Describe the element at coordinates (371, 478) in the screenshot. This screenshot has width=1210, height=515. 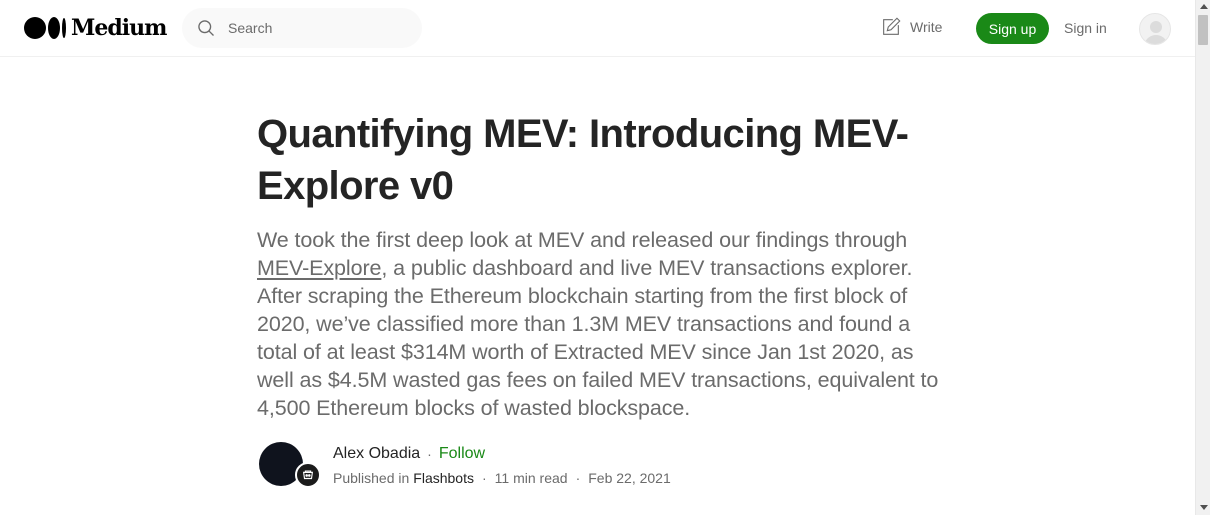
I see `published-in-label: Published in` at that location.